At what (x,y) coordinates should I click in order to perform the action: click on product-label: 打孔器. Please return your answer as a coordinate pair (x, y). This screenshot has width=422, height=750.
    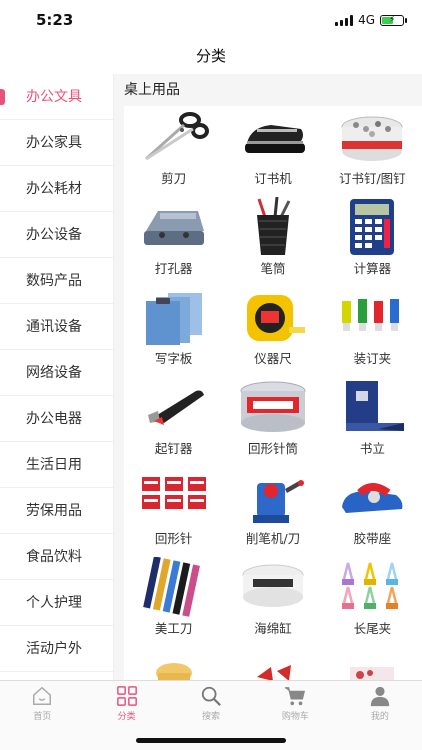
    Looking at the image, I should click on (173, 268).